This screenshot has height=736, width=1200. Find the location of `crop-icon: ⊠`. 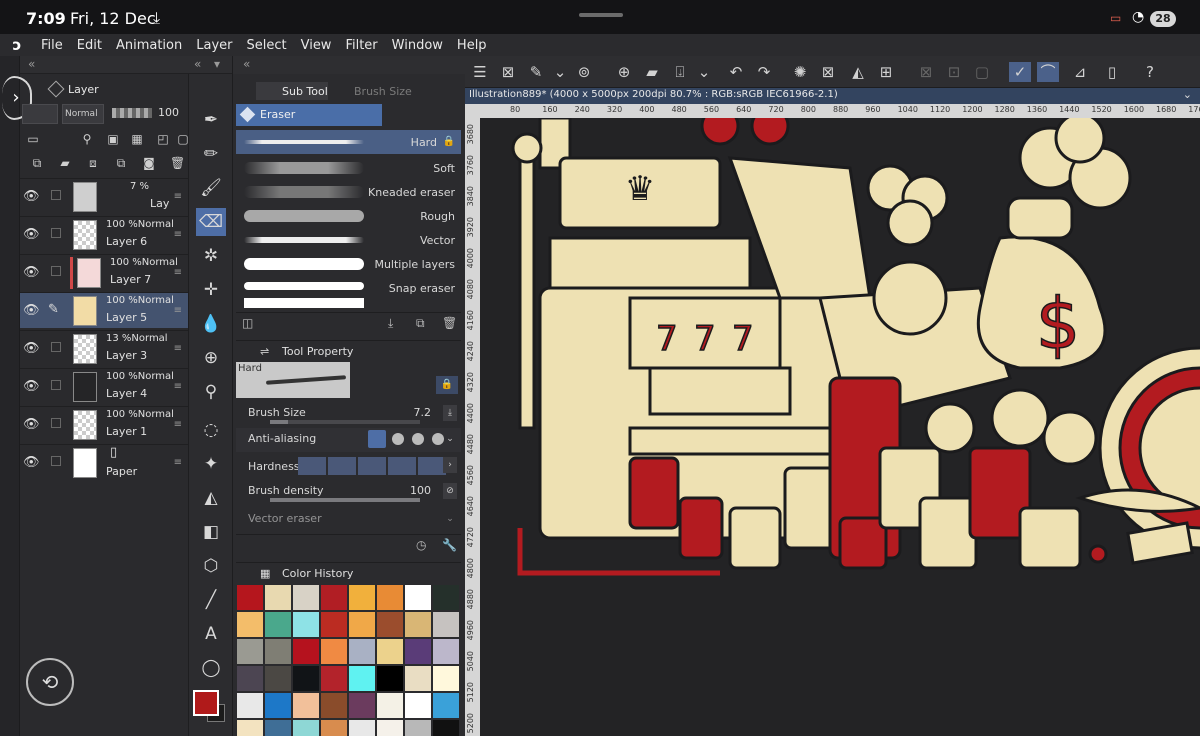

crop-icon: ⊠ is located at coordinates (926, 72).